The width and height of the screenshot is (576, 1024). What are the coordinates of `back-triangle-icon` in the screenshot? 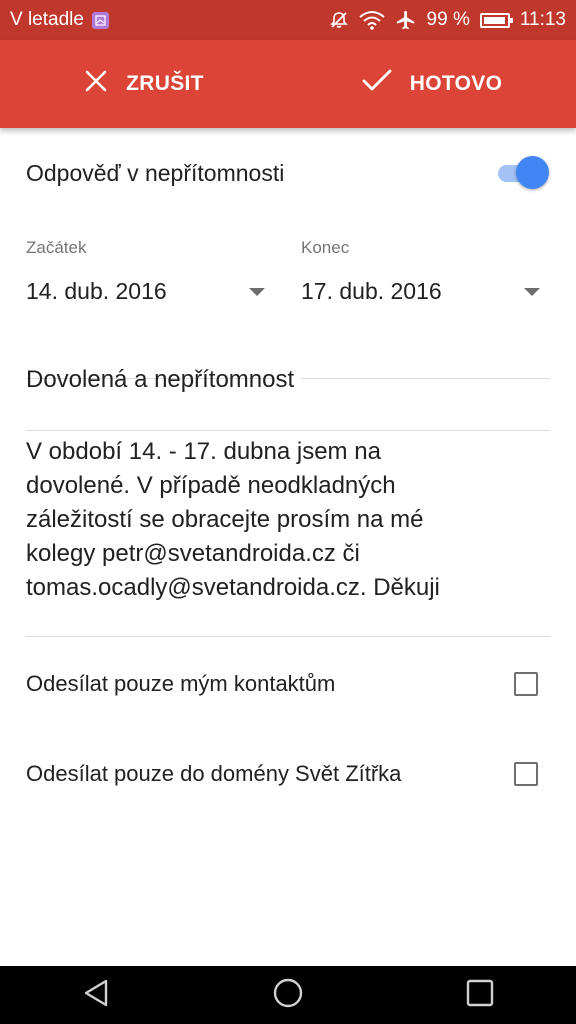 It's located at (96, 995).